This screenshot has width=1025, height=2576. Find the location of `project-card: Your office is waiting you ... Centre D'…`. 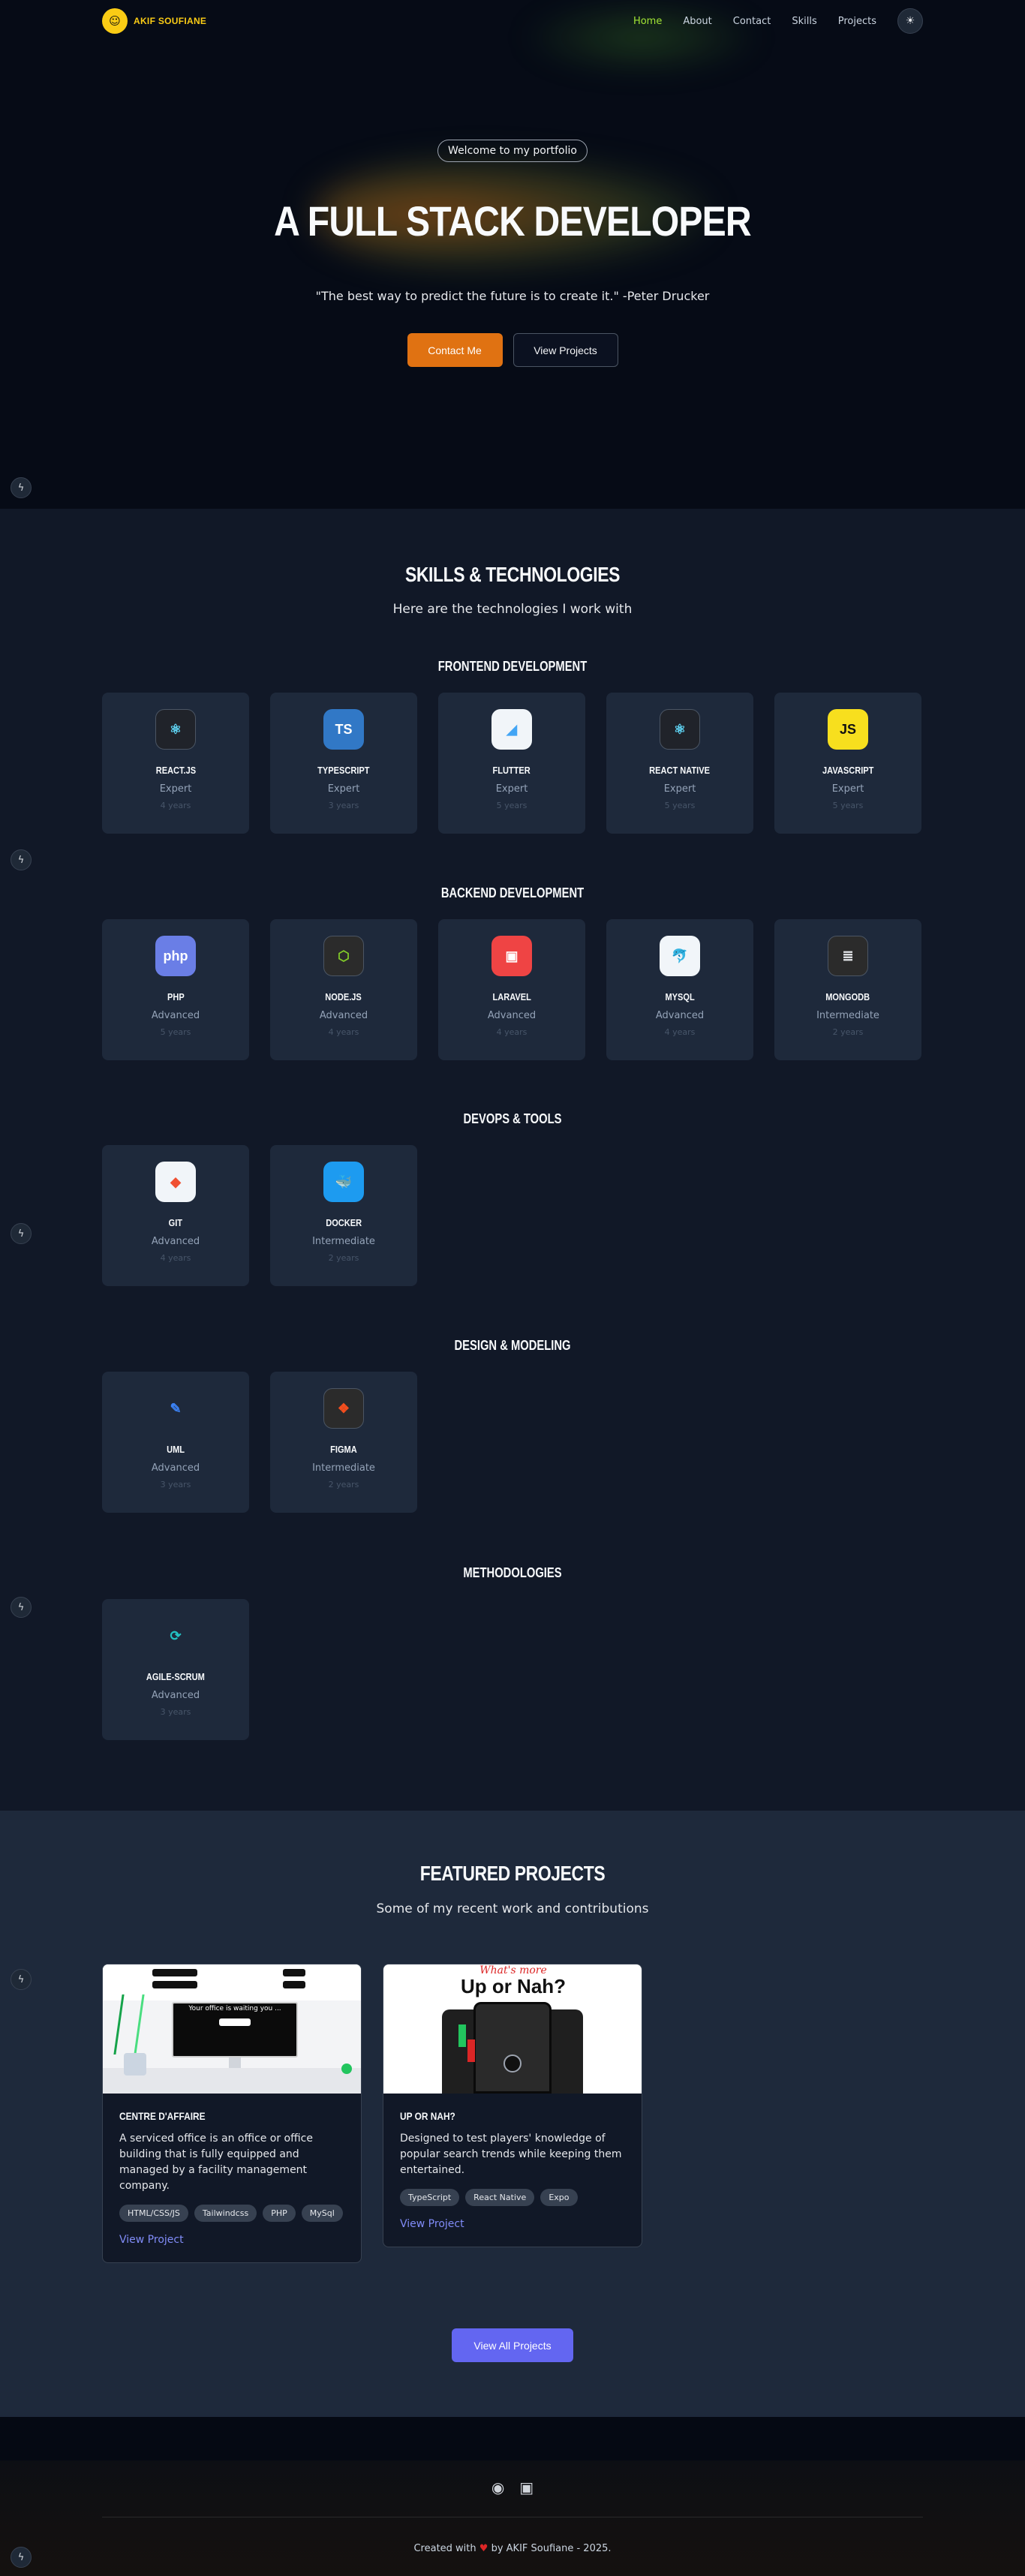

project-card: Your office is waiting you ... Centre D'… is located at coordinates (232, 2113).